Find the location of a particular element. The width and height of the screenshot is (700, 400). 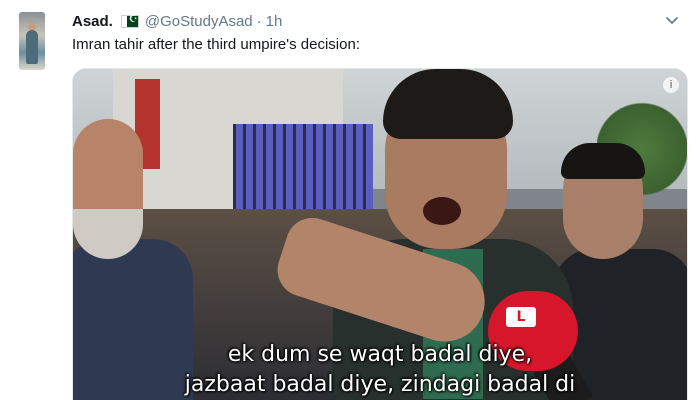

avatar-figure is located at coordinates (32, 47).